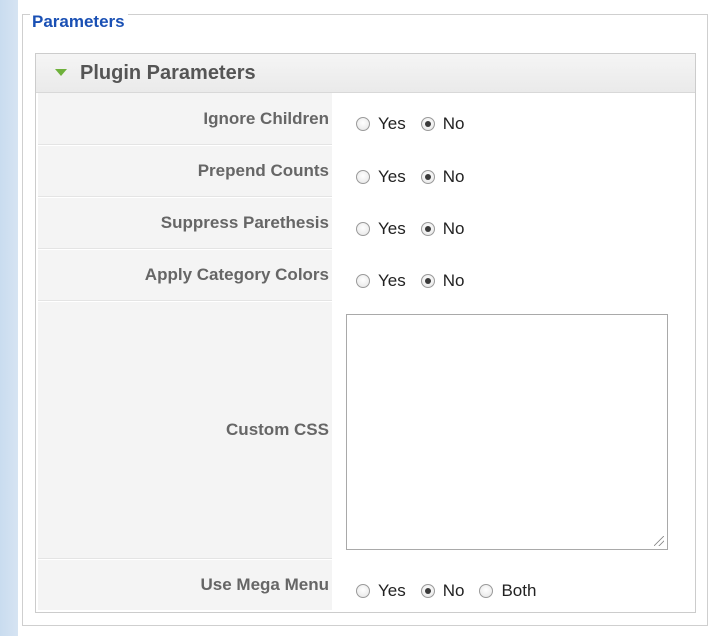  Describe the element at coordinates (277, 429) in the screenshot. I see `label-custom-css: Custom CSS` at that location.